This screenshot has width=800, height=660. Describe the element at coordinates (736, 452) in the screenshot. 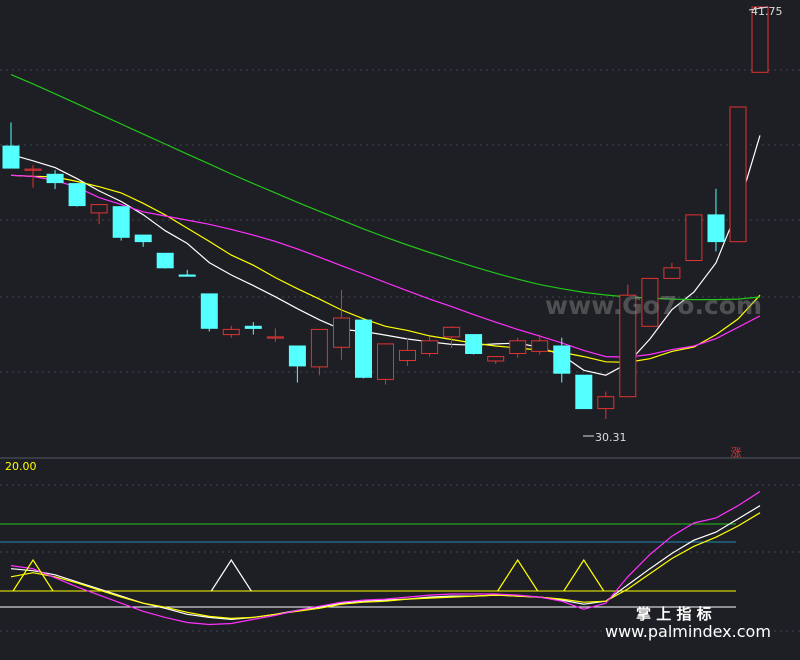

I see `limit-up-marker: 涨` at that location.